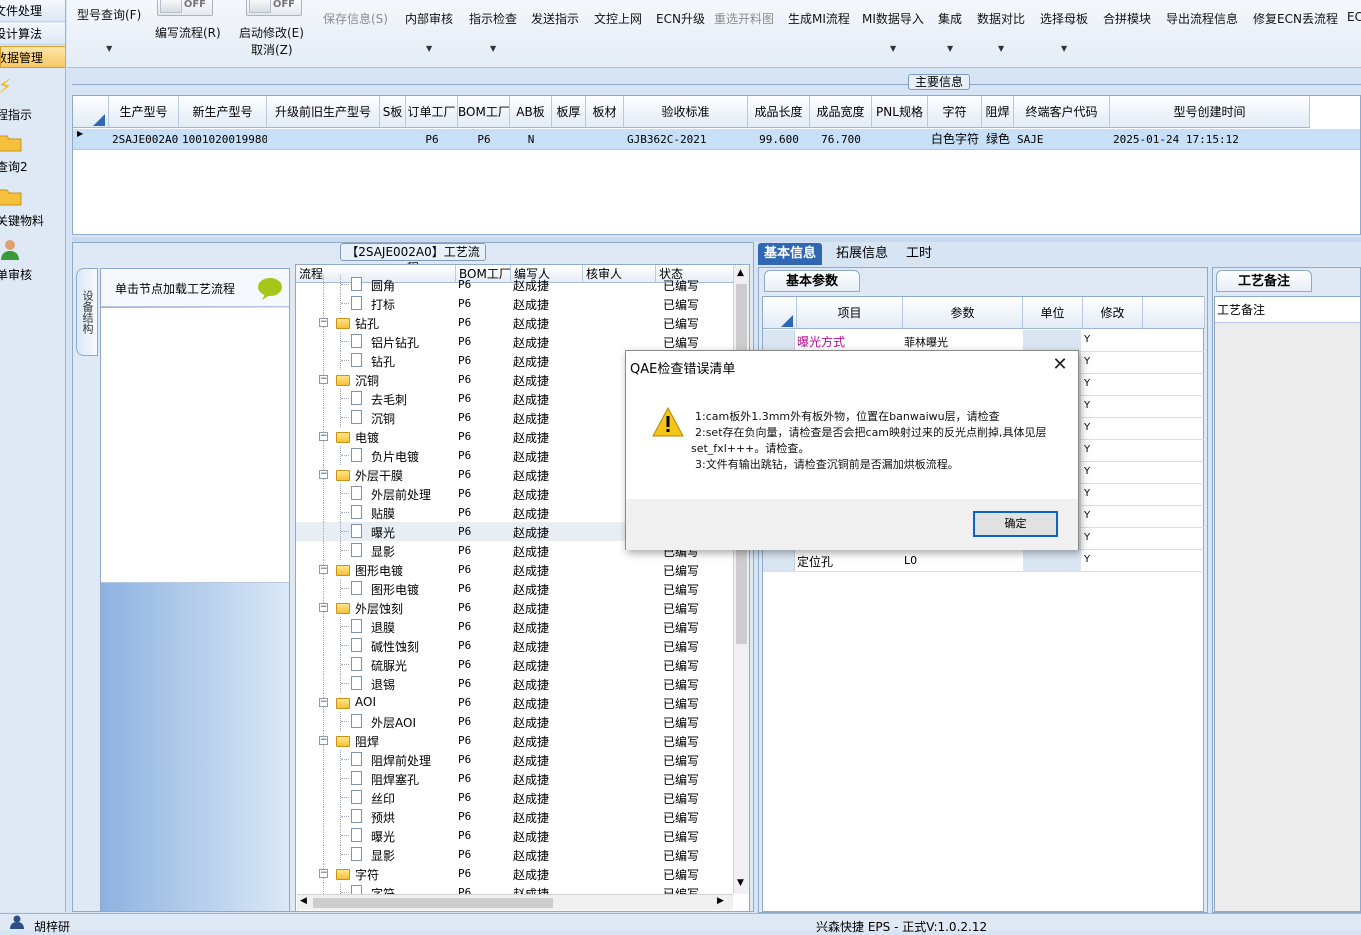  I want to click on model-query-button: 型号查询(F) ▼, so click(109, 29).